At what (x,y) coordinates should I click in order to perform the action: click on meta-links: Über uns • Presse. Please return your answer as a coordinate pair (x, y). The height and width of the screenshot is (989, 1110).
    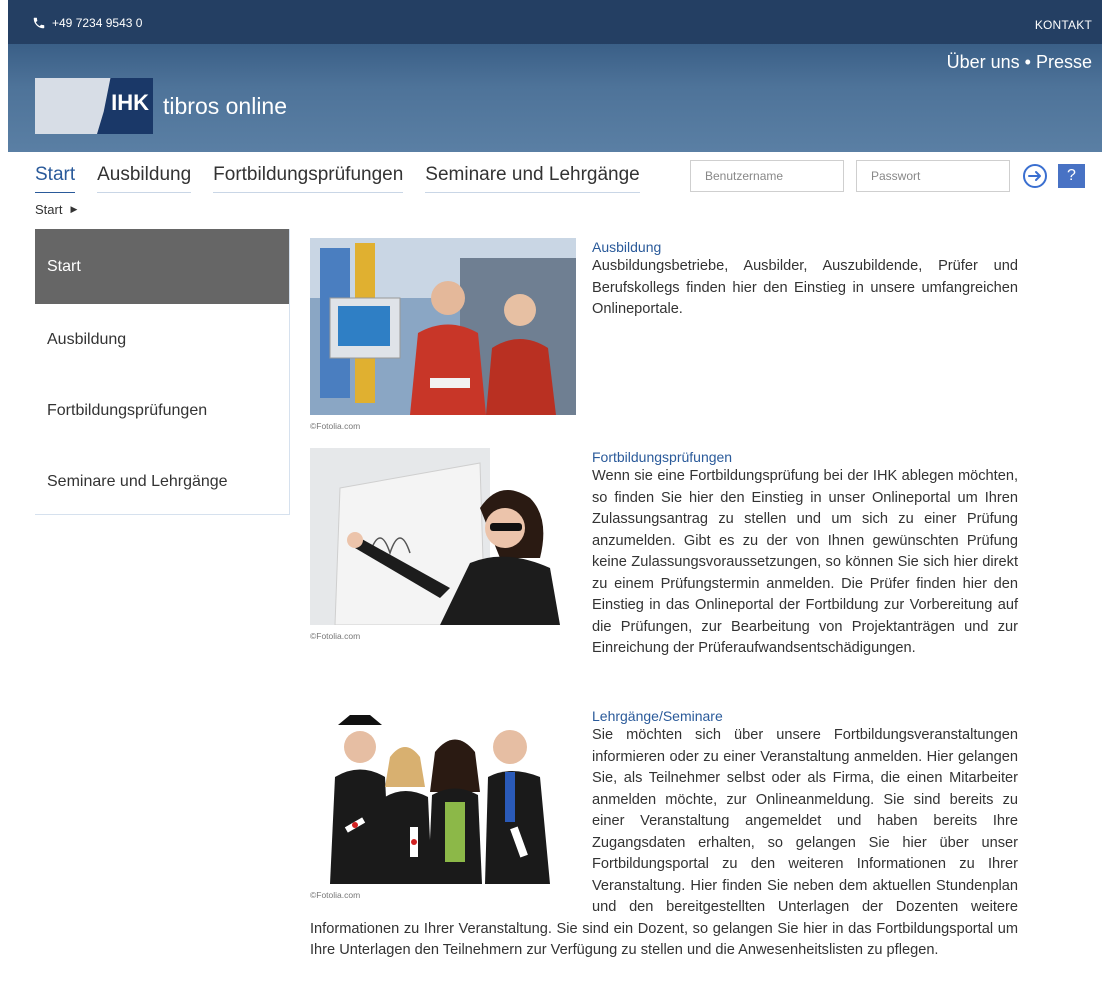
    Looking at the image, I should click on (1019, 62).